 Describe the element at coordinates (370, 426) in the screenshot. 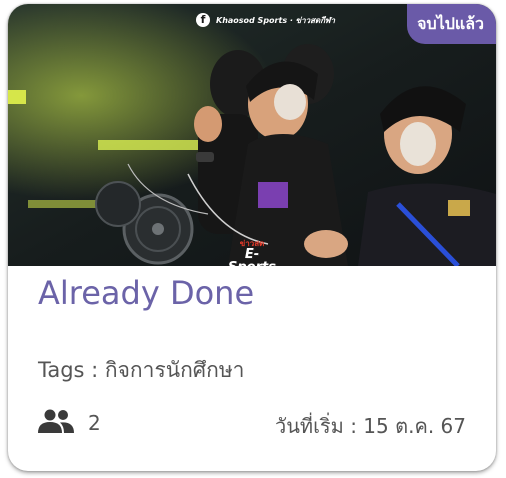

I see `start-date: วันที่เริ่ม : 15 ต.ค. 67` at that location.